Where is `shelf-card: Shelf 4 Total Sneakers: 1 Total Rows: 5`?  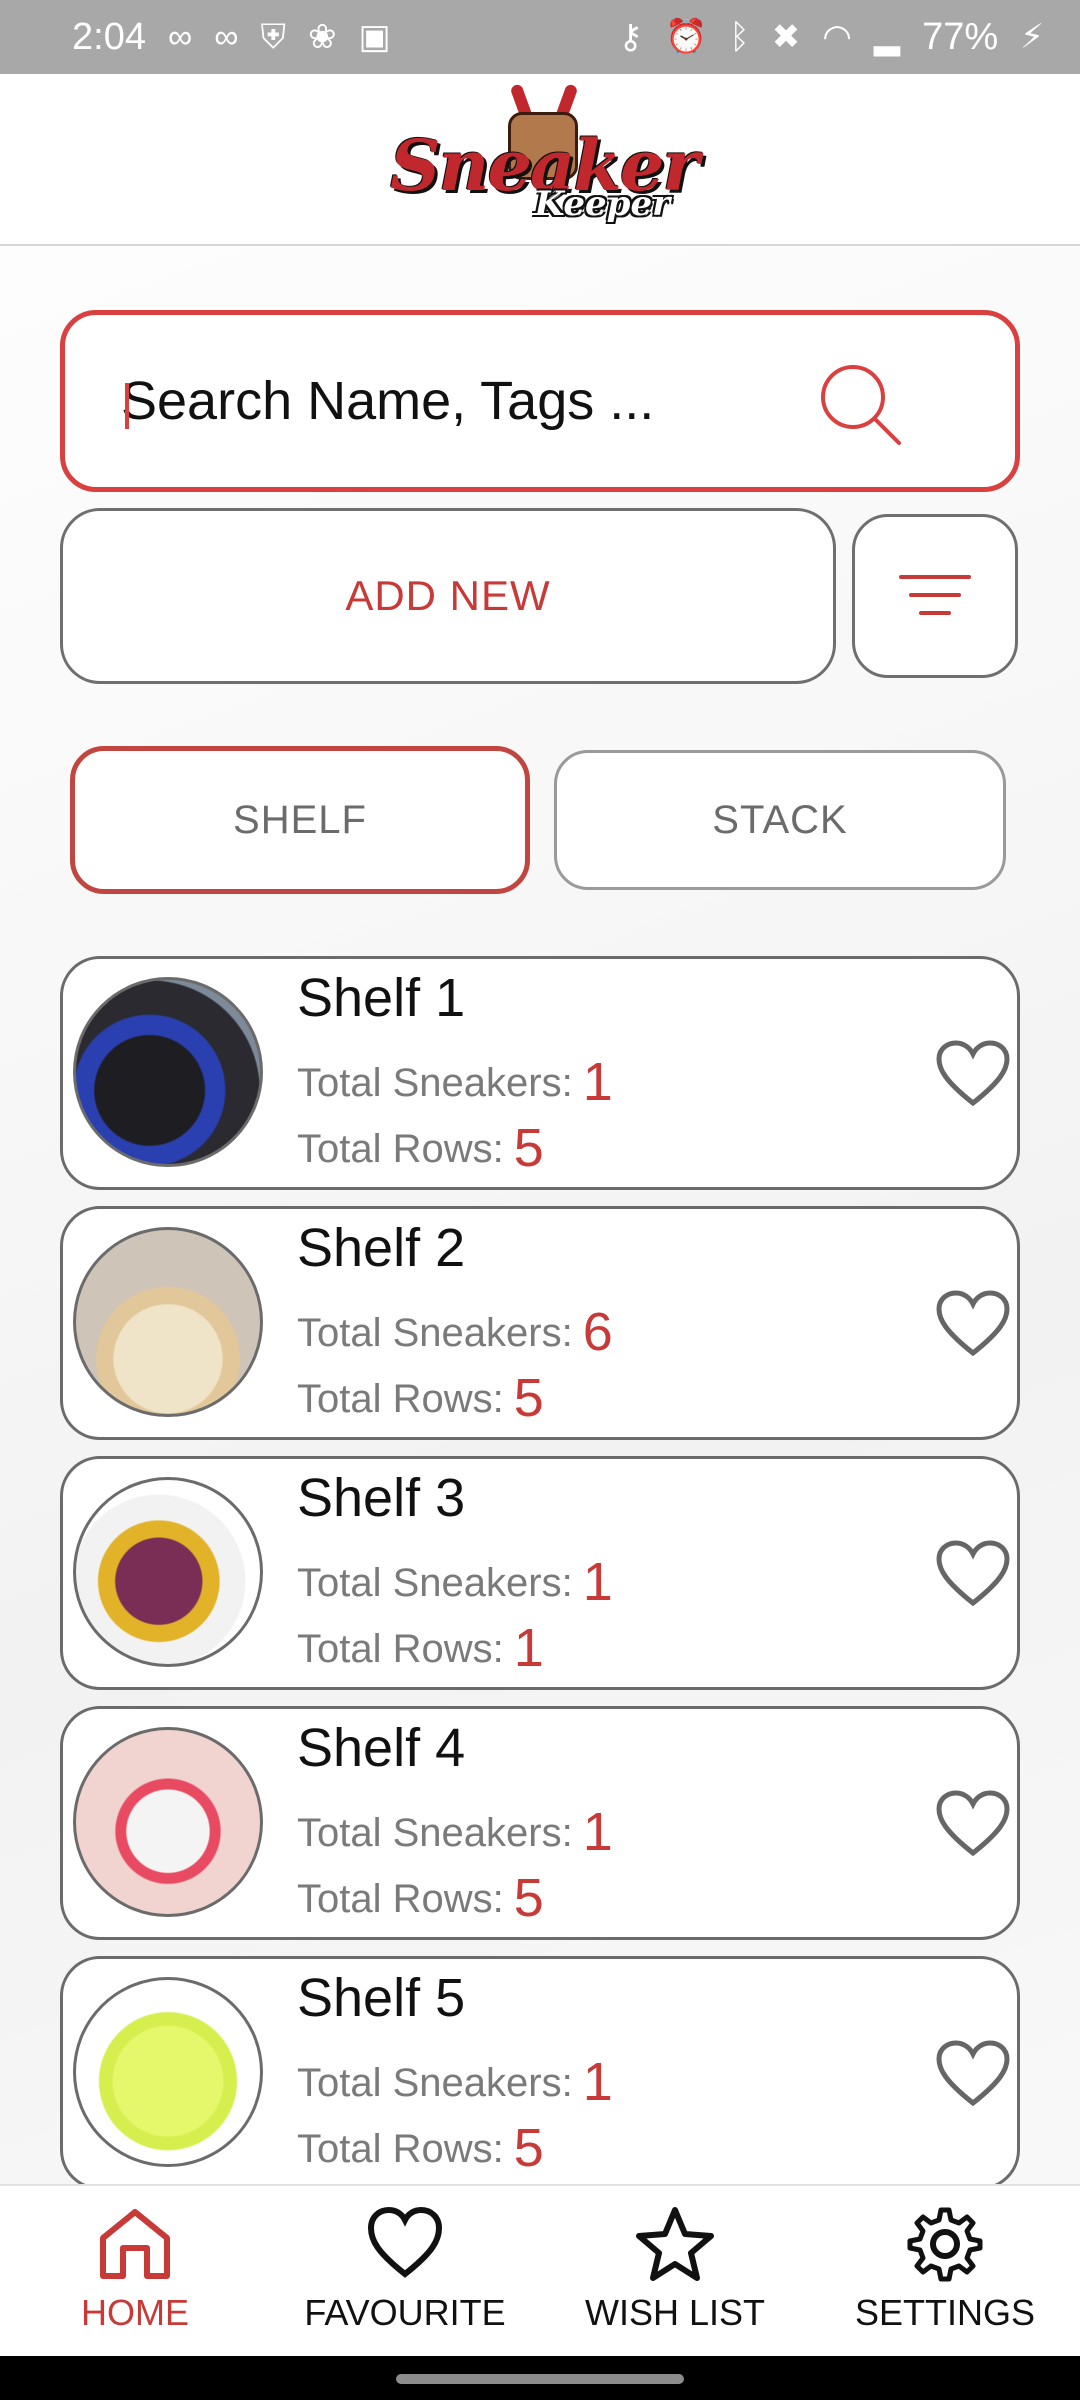
shelf-card: Shelf 4 Total Sneakers: 1 Total Rows: 5 is located at coordinates (540, 1823).